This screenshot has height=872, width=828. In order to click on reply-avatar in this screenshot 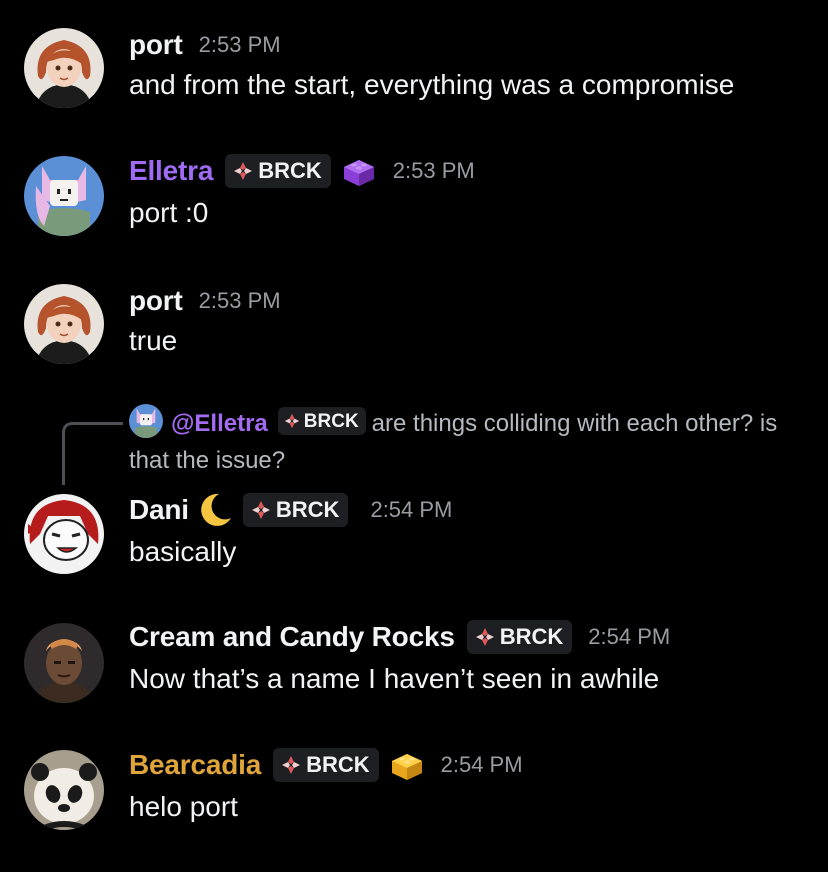, I will do `click(146, 421)`.